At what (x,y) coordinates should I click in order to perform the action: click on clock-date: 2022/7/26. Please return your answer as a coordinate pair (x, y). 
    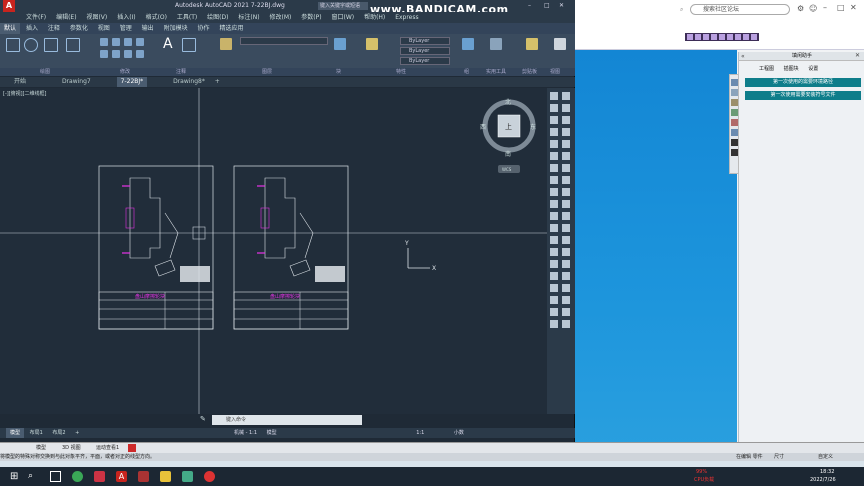
    Looking at the image, I should click on (823, 480).